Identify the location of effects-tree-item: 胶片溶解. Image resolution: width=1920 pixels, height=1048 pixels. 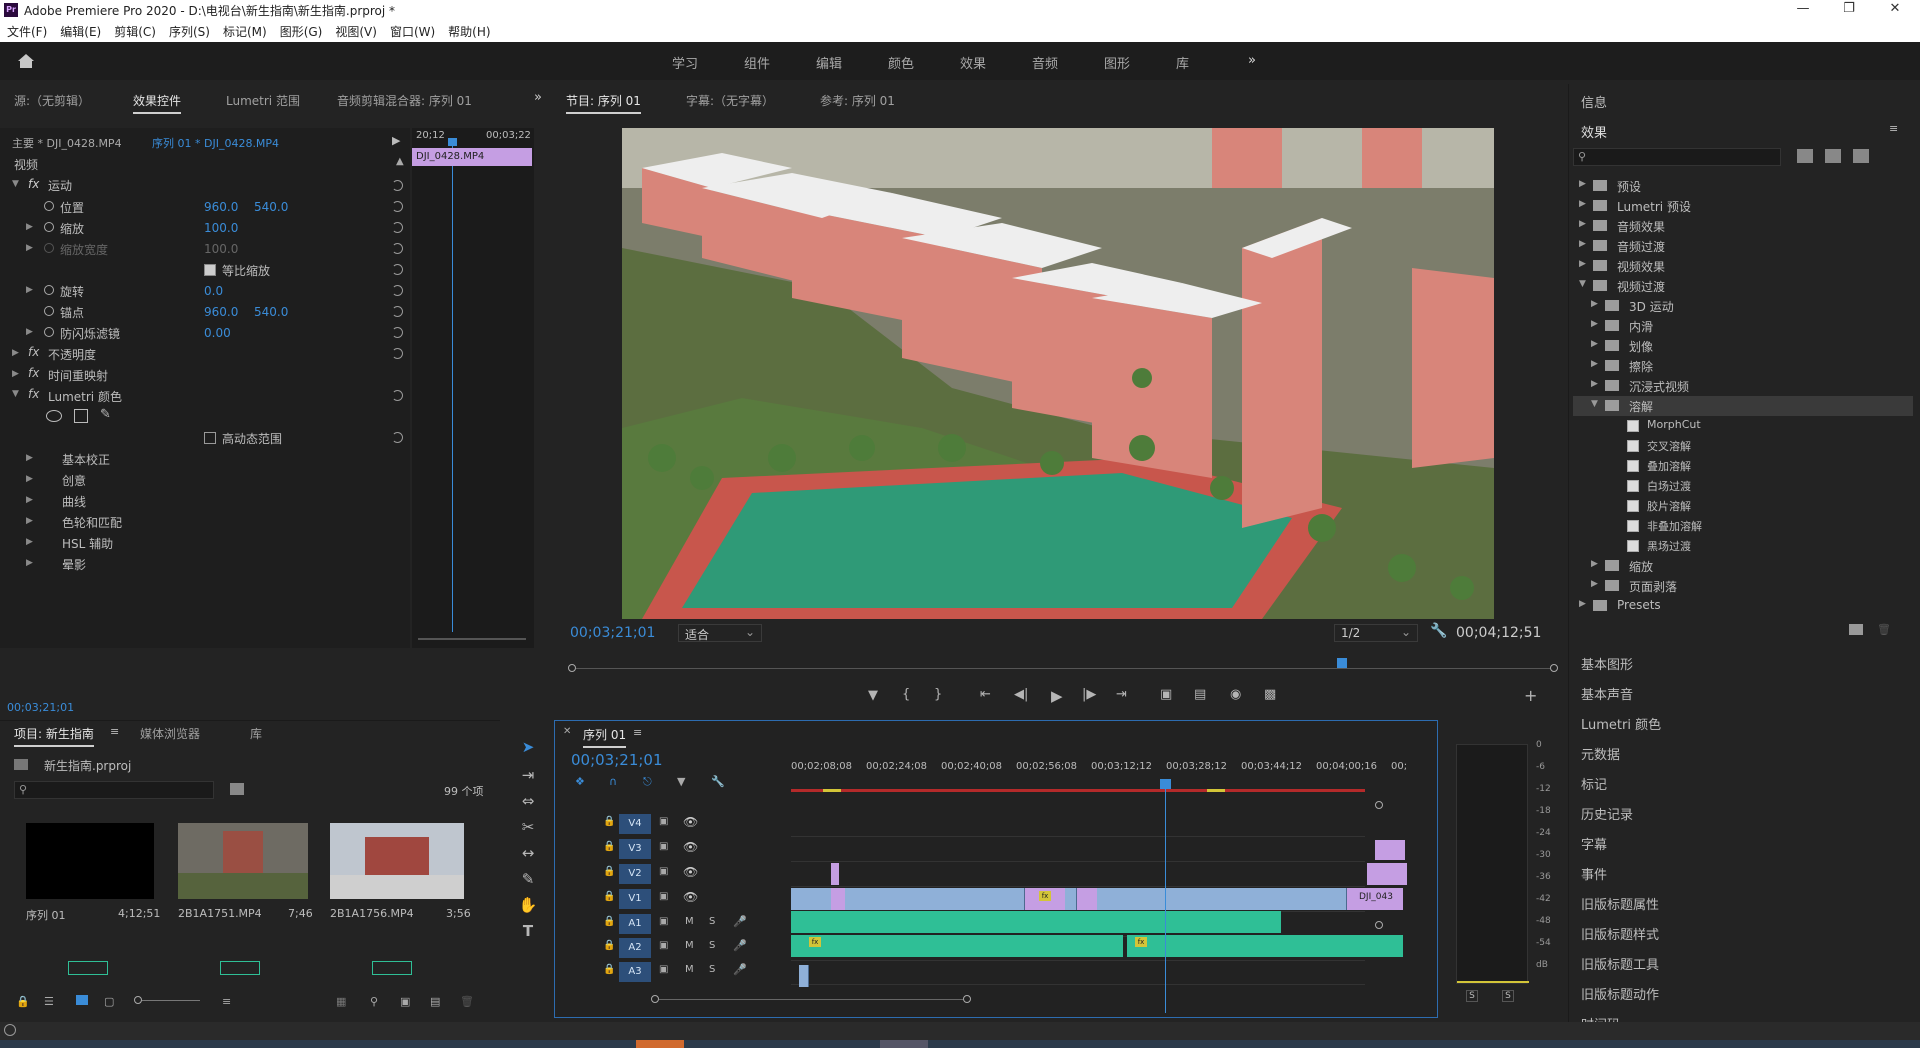
(1743, 506).